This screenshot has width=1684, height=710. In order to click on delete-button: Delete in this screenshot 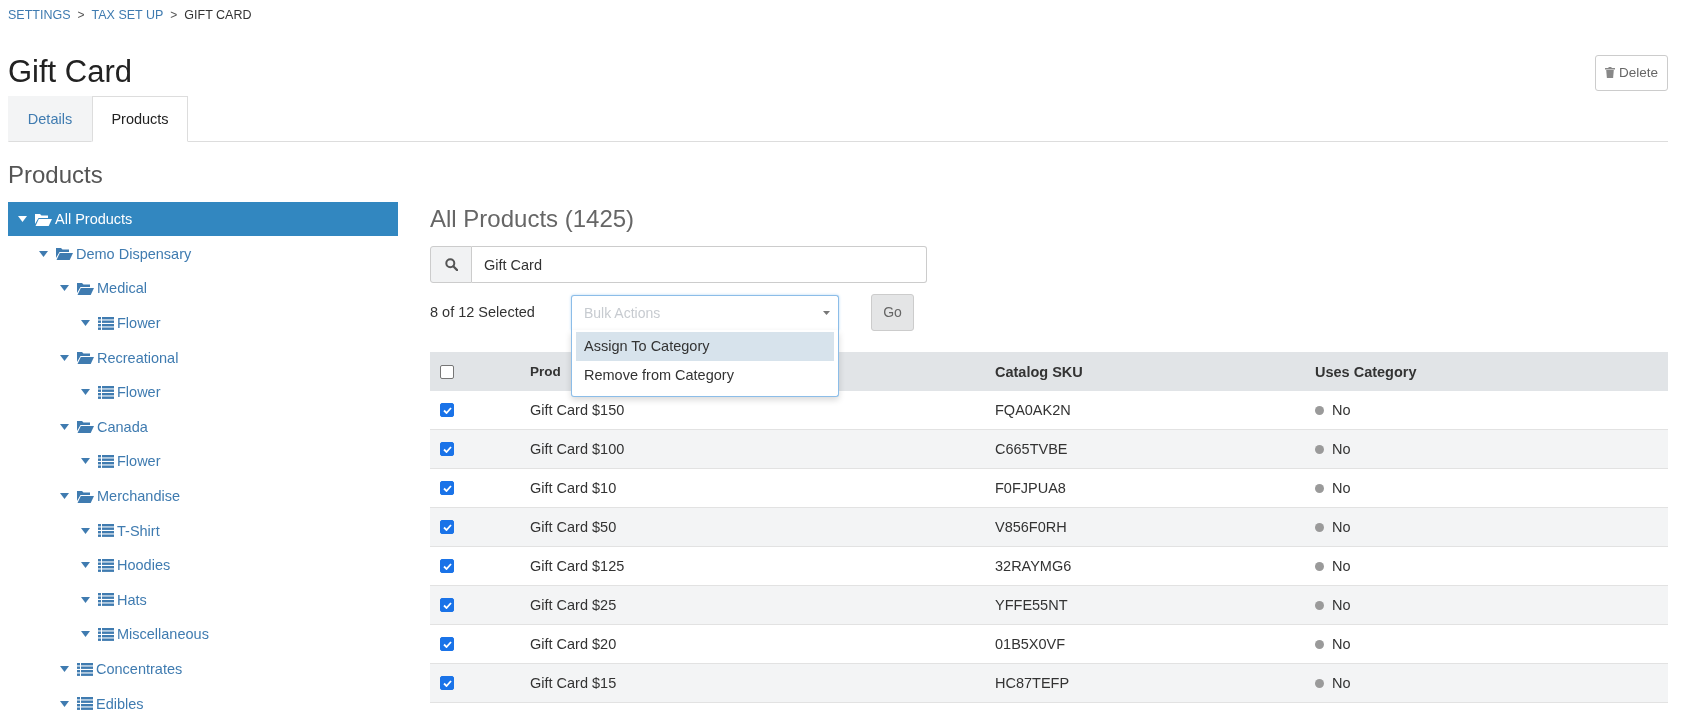, I will do `click(1631, 72)`.